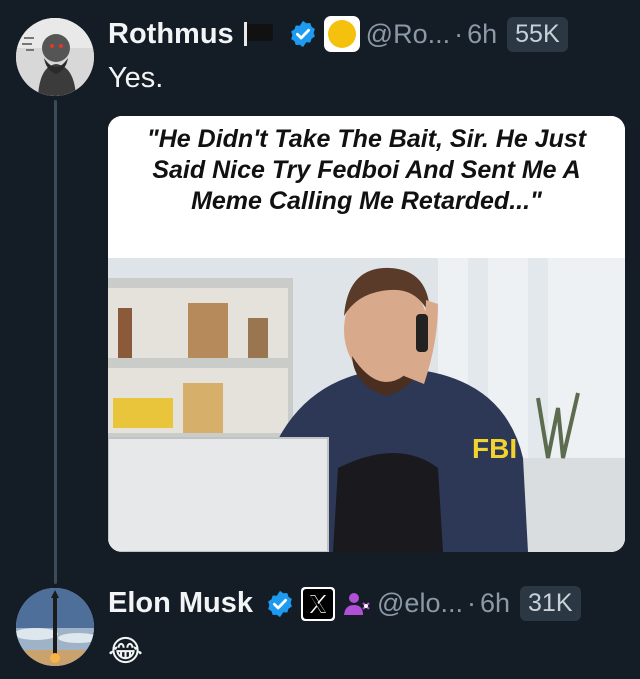 This screenshot has height=679, width=640. Describe the element at coordinates (136, 78) in the screenshot. I see `tweet-text: Yes.` at that location.